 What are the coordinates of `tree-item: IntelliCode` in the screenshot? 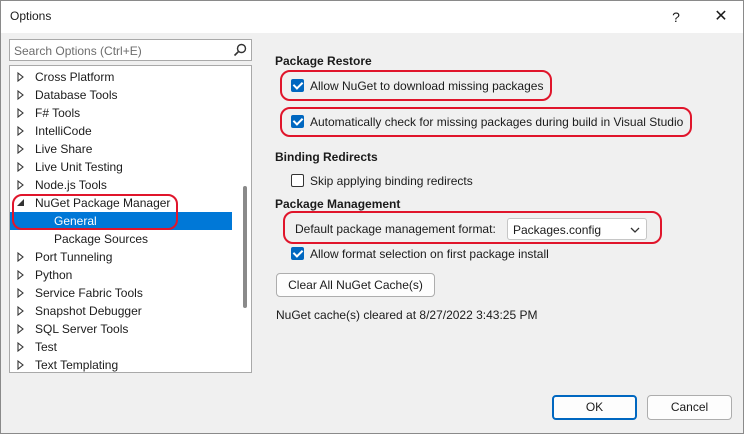 It's located at (121, 131).